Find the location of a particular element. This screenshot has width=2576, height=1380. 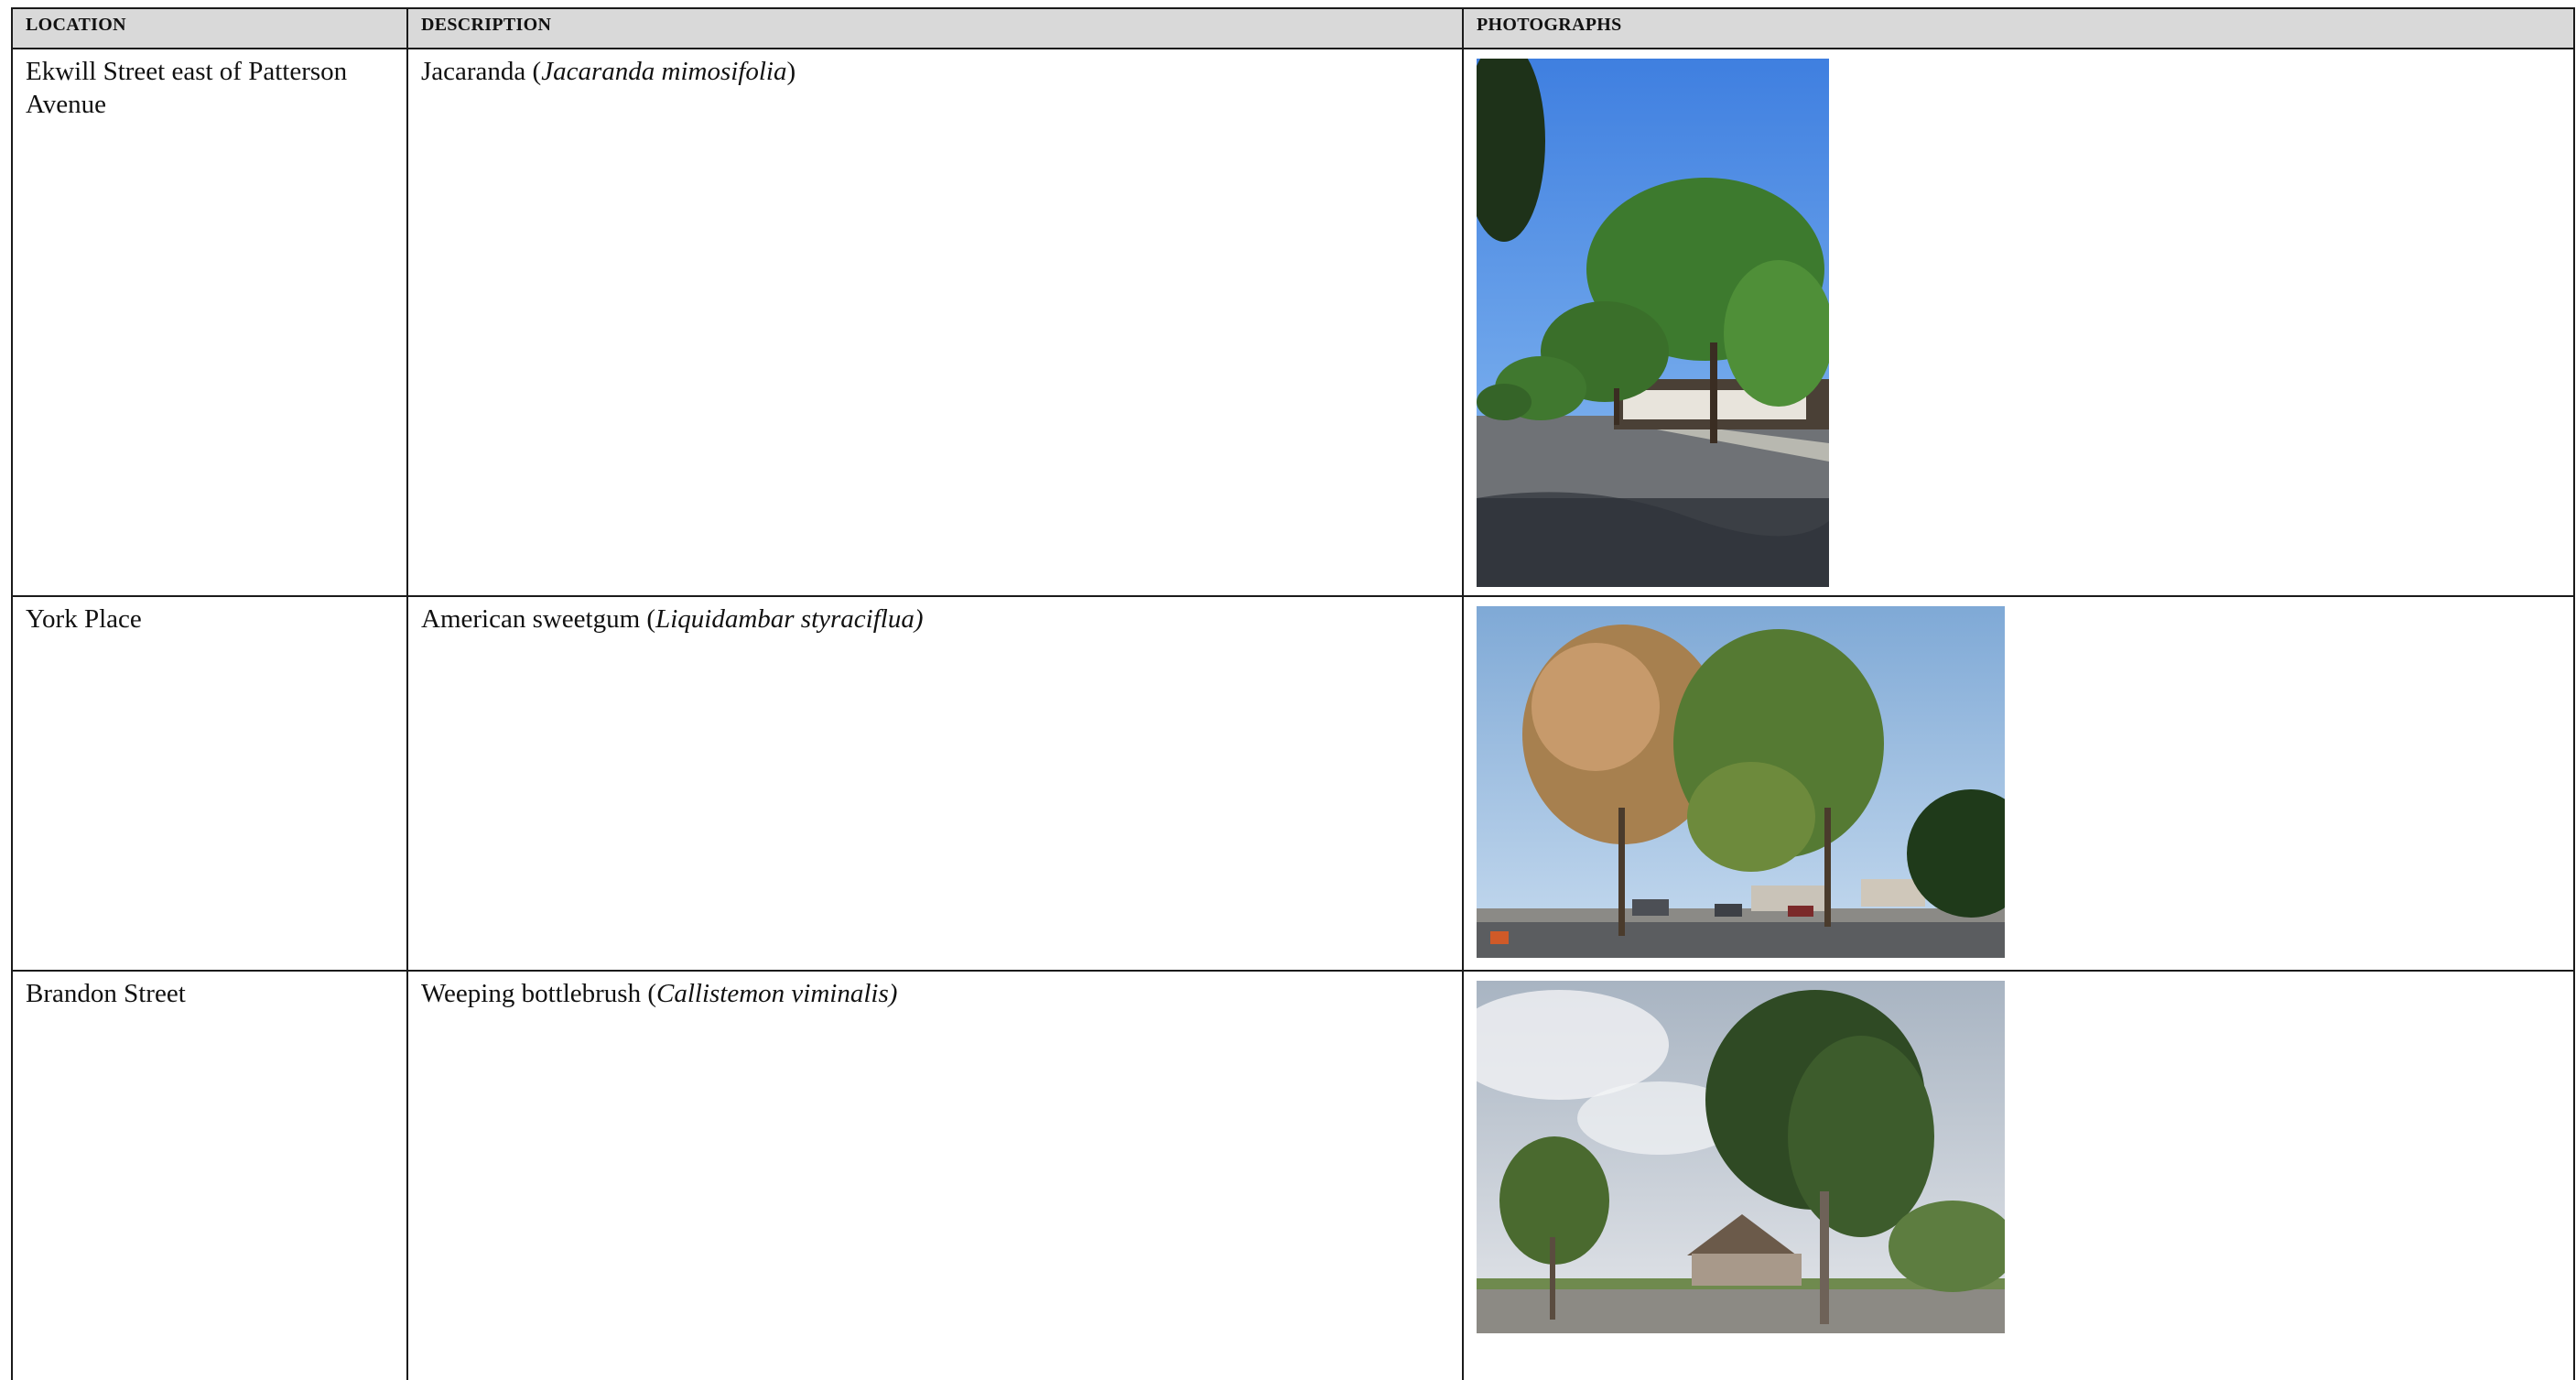

common-name: Weeping bottlebrush ( is located at coordinates (538, 994).